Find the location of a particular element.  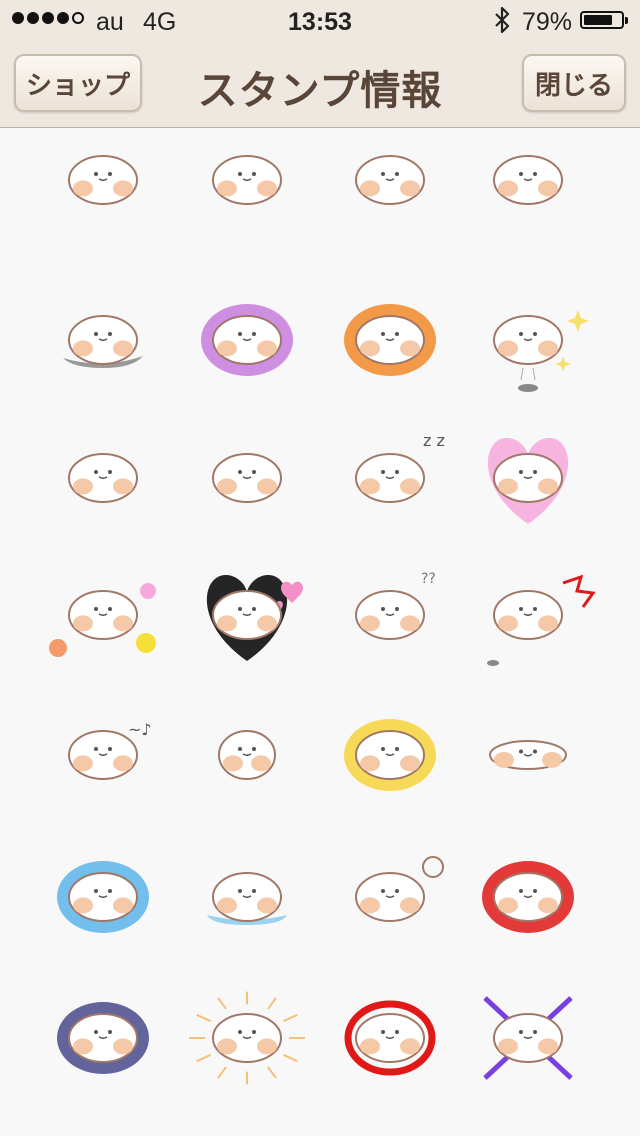

sticker-bean-humming: ~♪ is located at coordinates (103, 753).